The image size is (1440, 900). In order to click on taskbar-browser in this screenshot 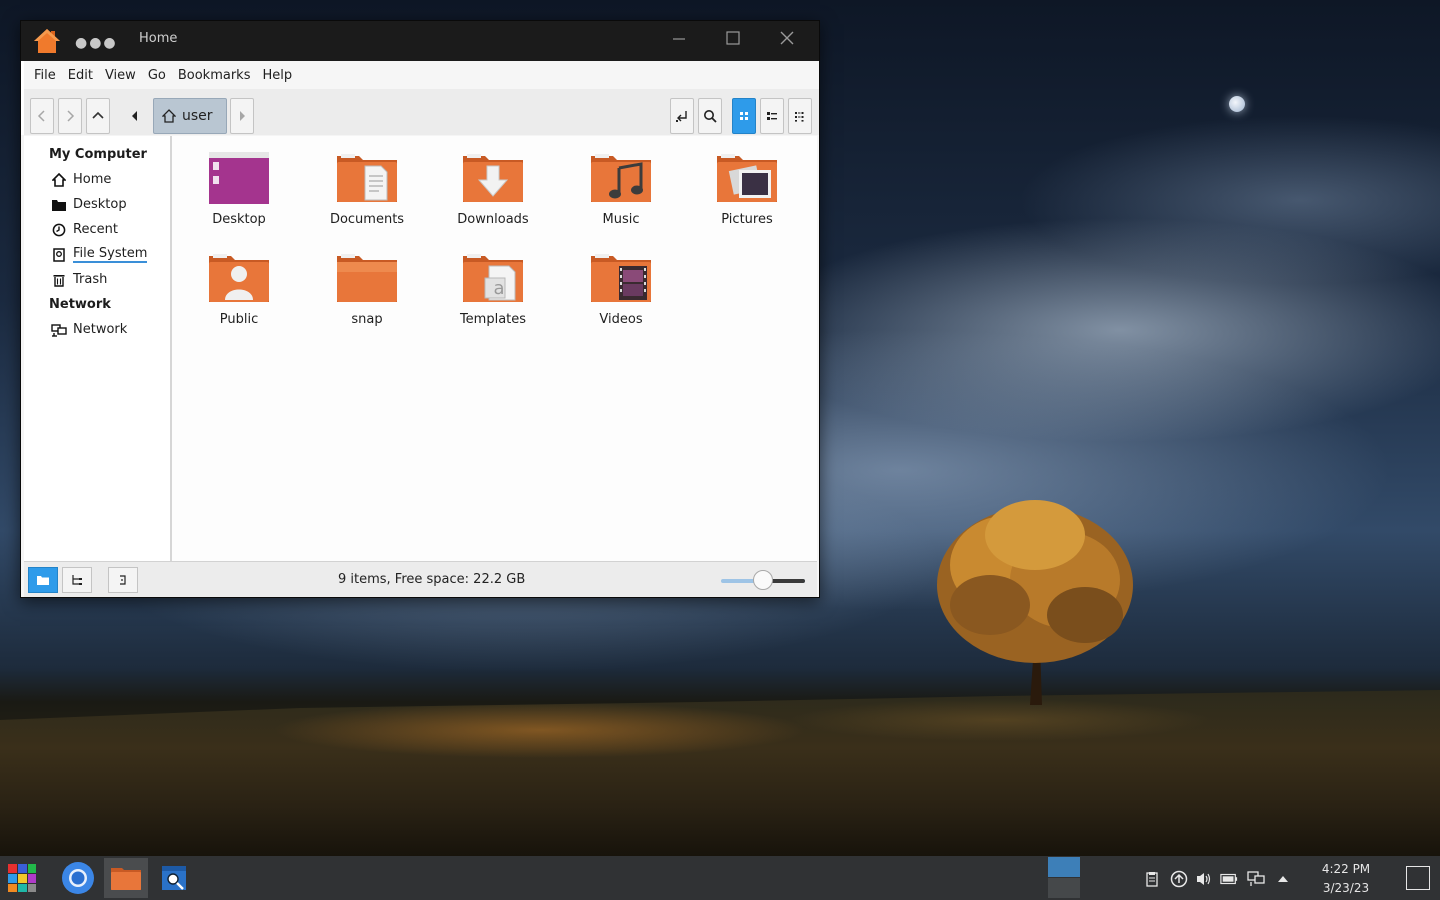, I will do `click(78, 878)`.